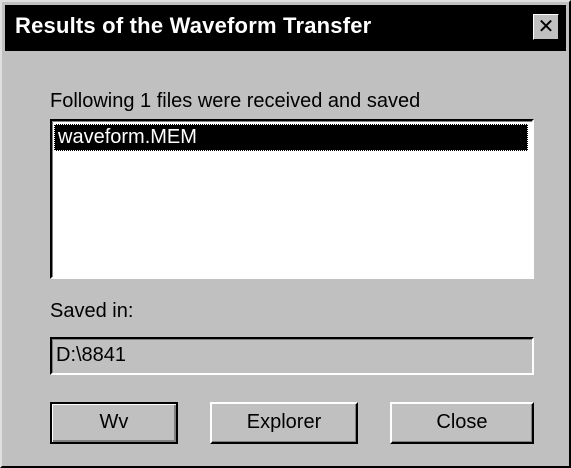 The image size is (571, 468). Describe the element at coordinates (291, 137) in the screenshot. I see `list-item: waveform.MEM` at that location.